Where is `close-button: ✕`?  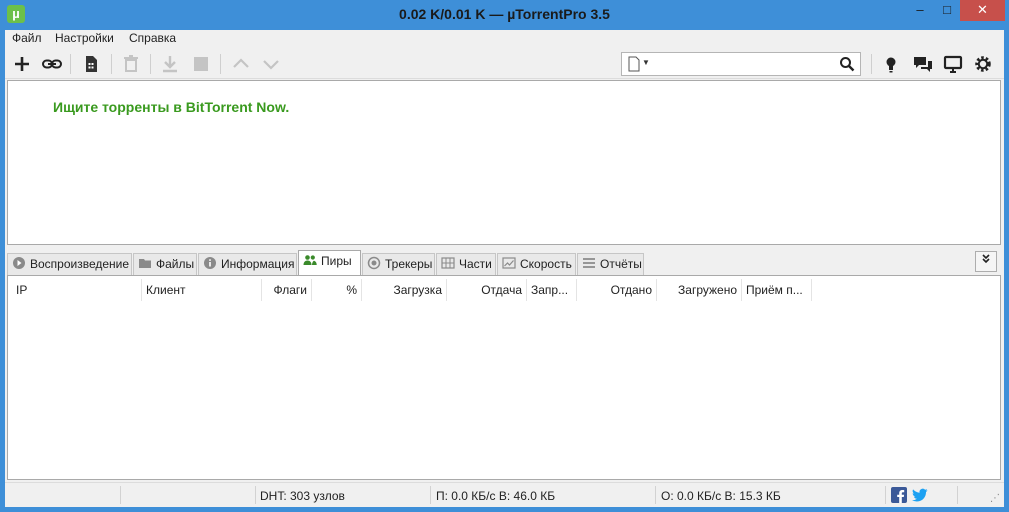
close-button: ✕ is located at coordinates (982, 10).